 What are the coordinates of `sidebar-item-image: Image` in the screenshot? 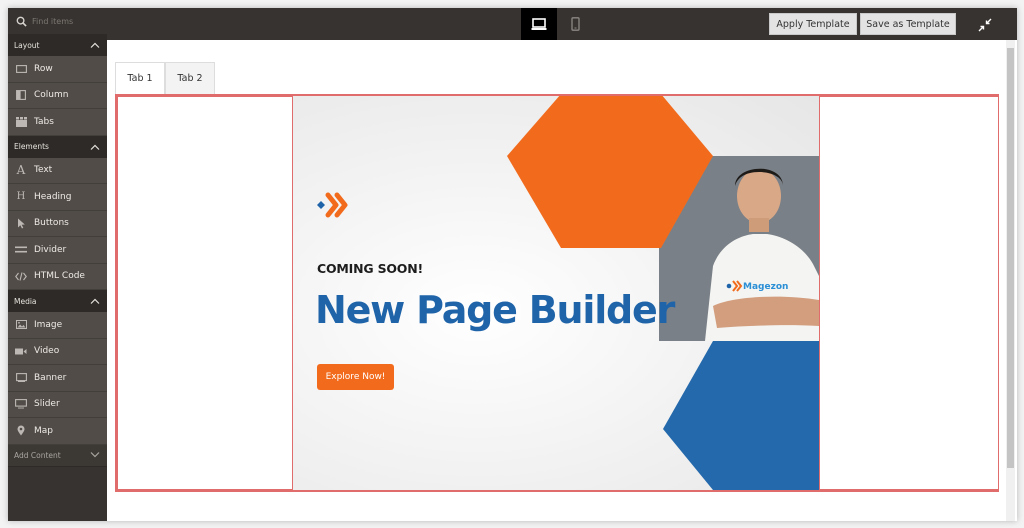 It's located at (57, 325).